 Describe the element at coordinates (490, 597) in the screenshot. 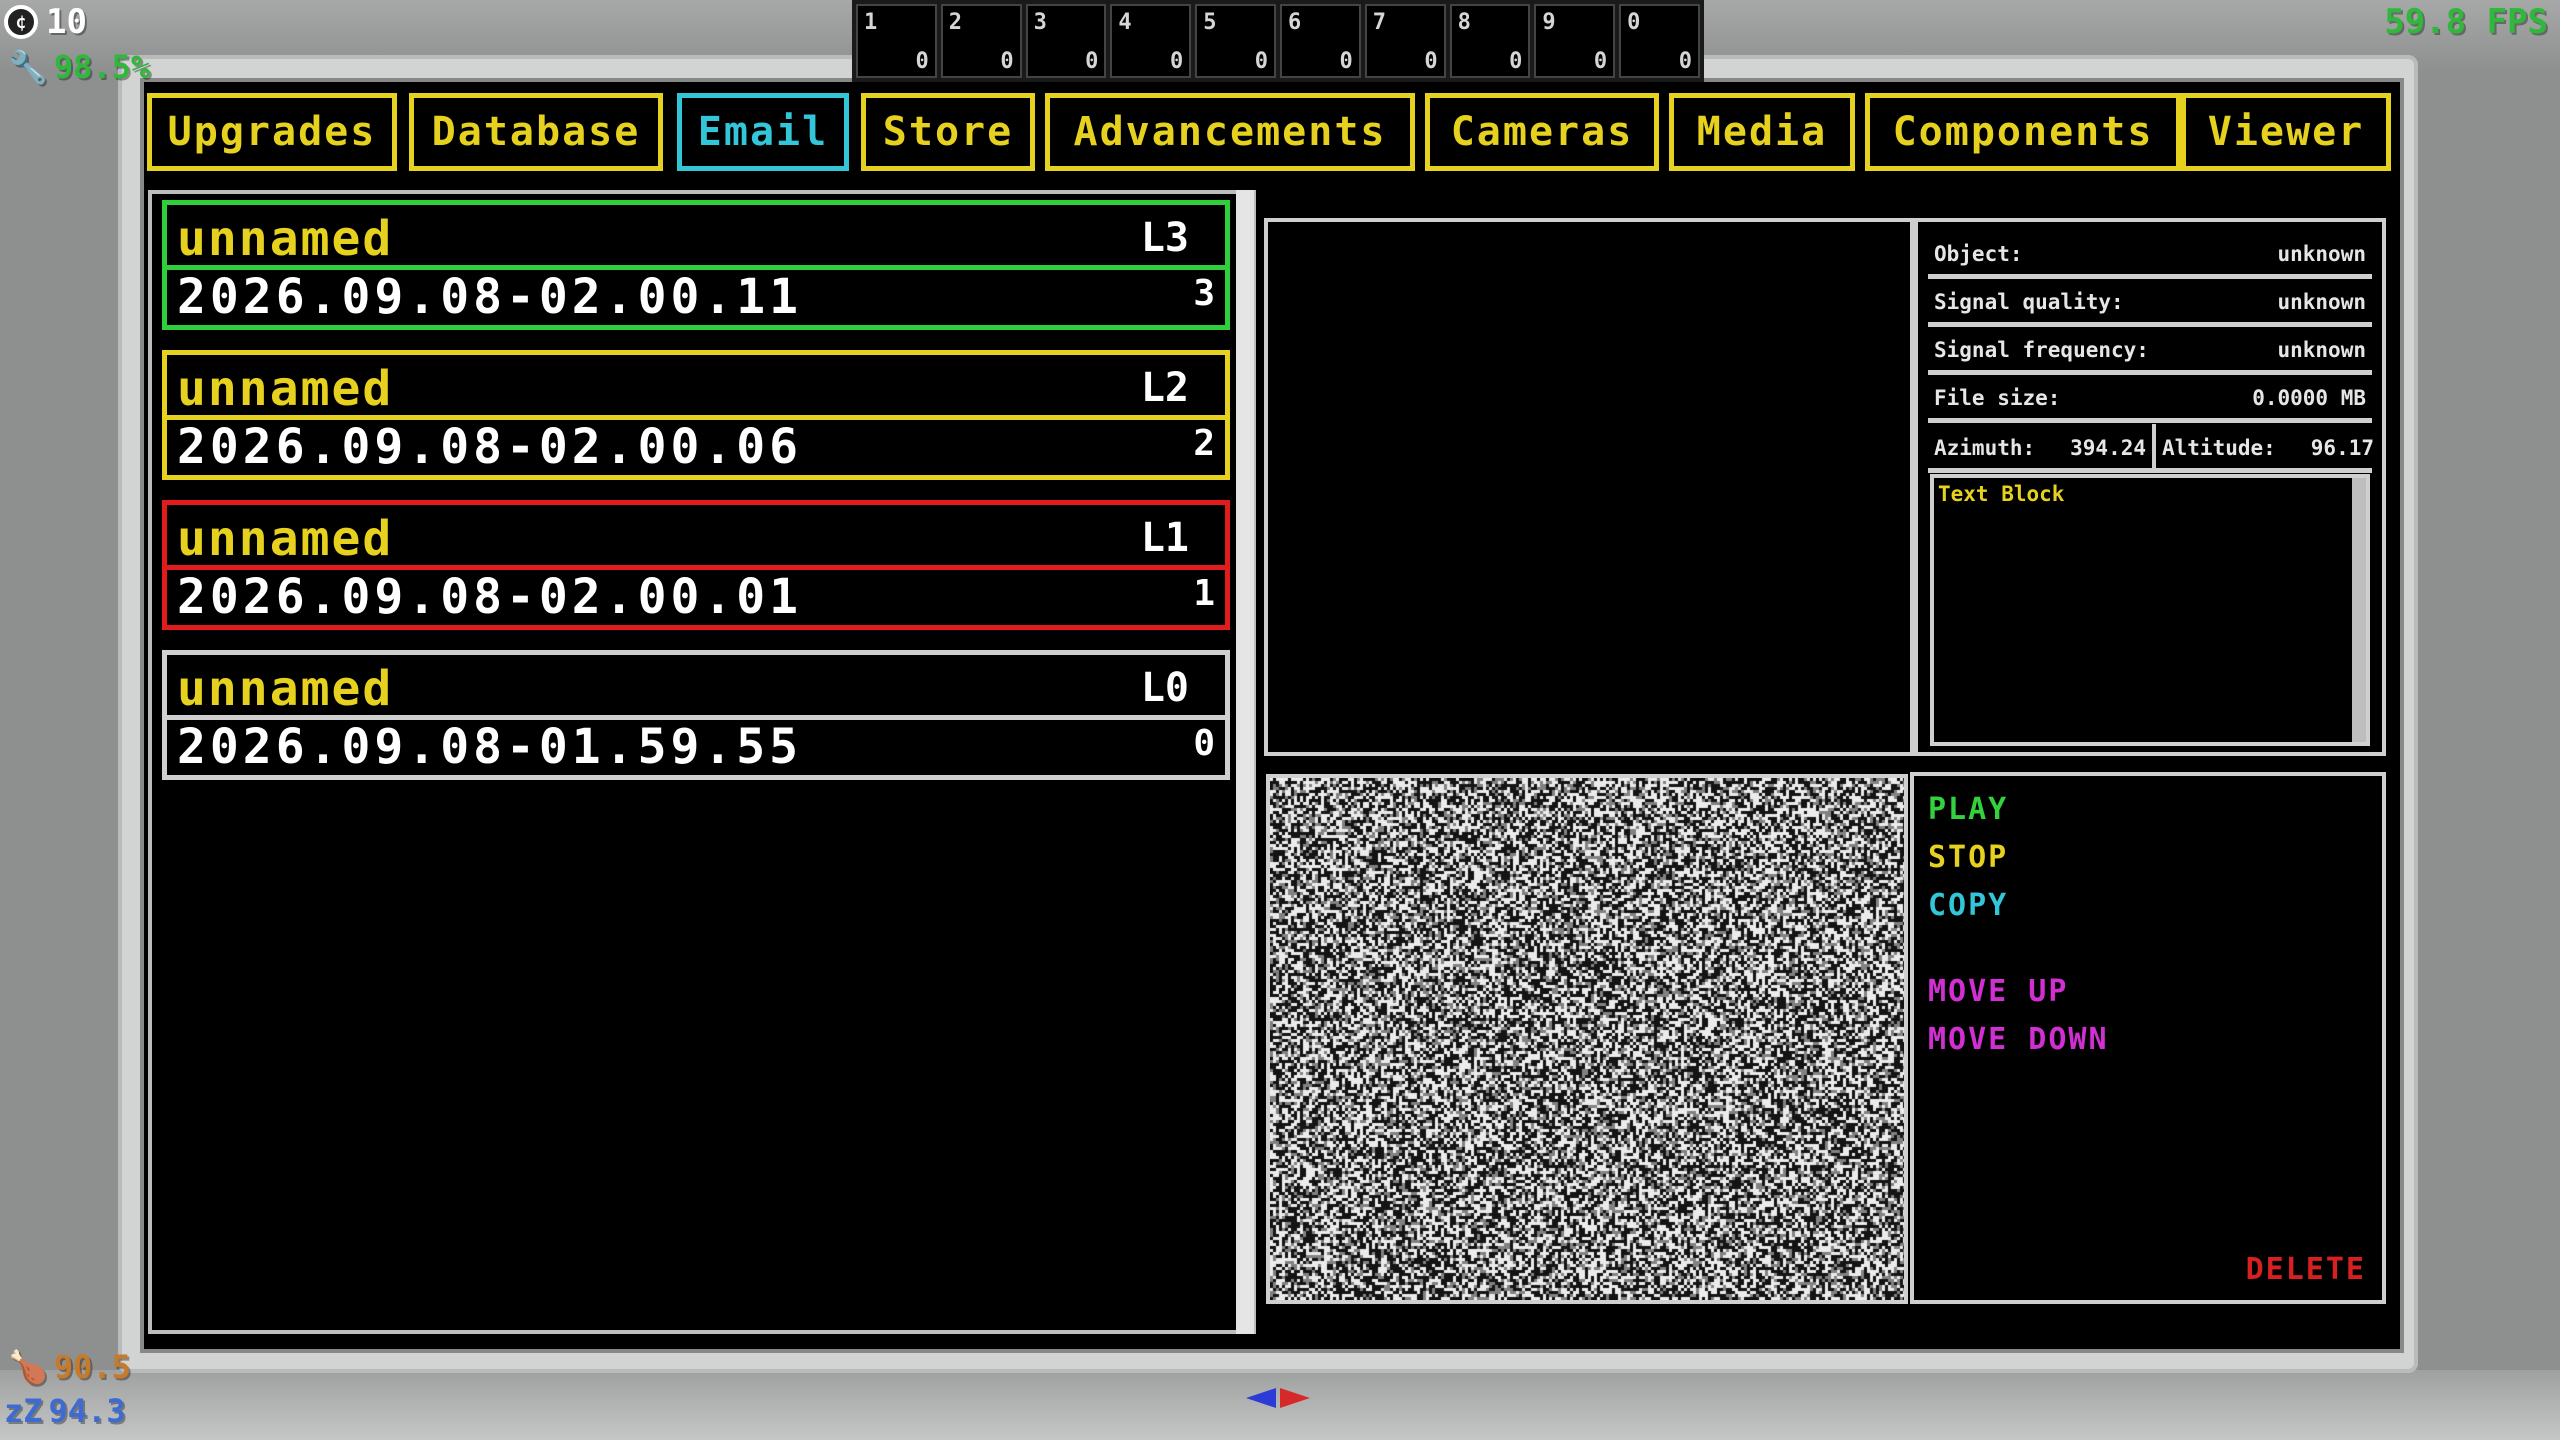

I see `email-date: 2026.09.08-02.00.01` at that location.